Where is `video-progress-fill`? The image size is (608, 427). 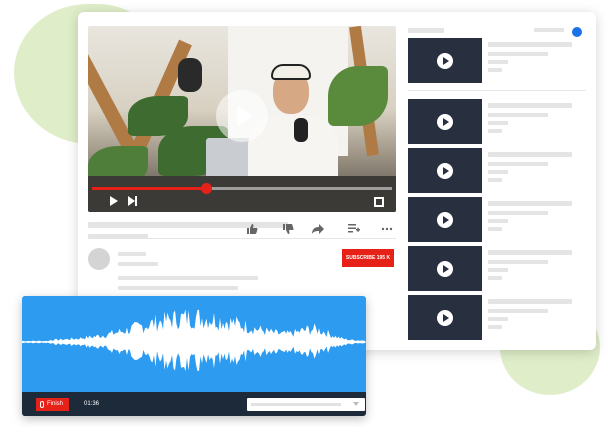
video-progress-fill is located at coordinates (149, 188).